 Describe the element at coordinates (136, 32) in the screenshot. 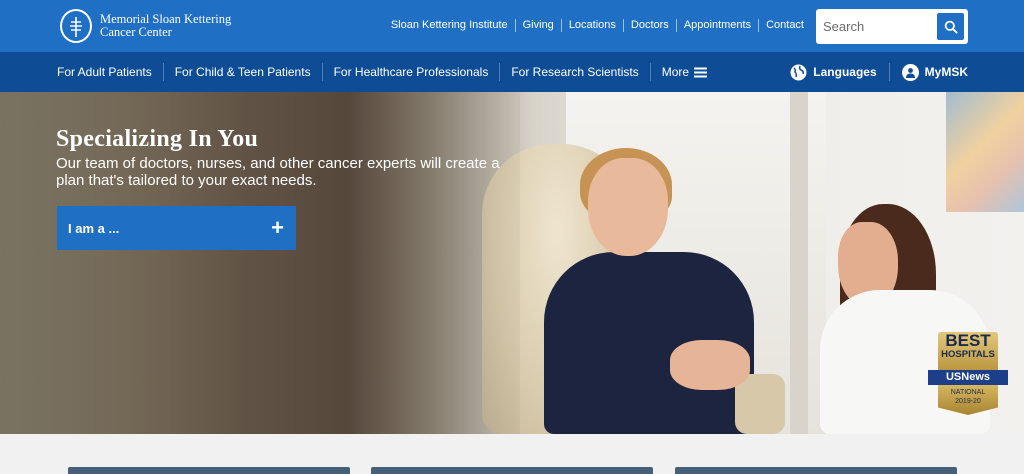

I see `logo-line-2: Cancer Center` at that location.